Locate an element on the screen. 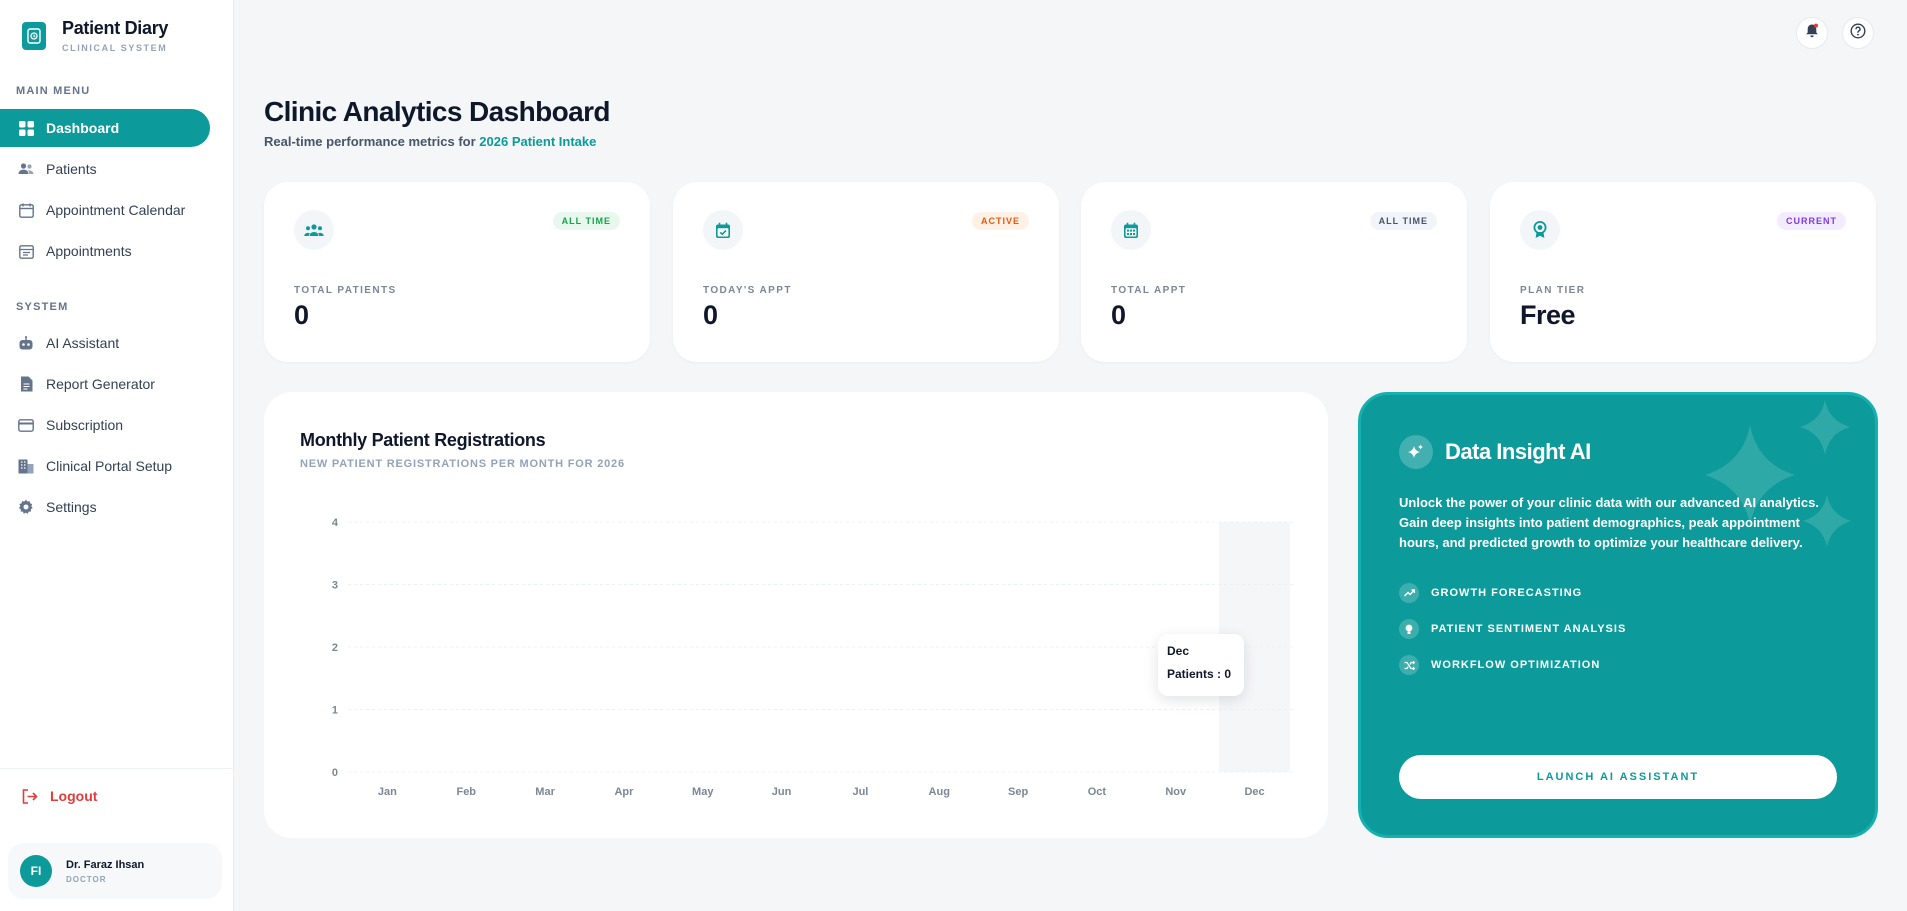 The image size is (1907, 911). user-profile-card: FI Dr. Faraz Ihsan DOCTOR is located at coordinates (115, 871).